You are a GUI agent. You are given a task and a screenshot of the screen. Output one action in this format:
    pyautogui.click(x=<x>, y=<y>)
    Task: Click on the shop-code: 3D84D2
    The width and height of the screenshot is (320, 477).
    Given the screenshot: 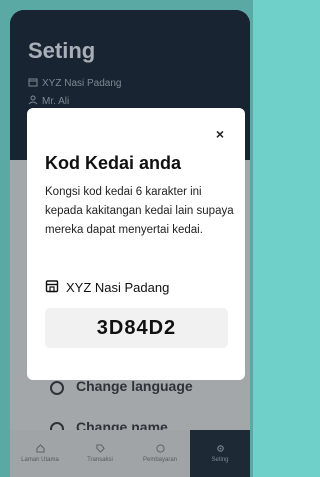 What is the action you would take?
    pyautogui.click(x=136, y=328)
    